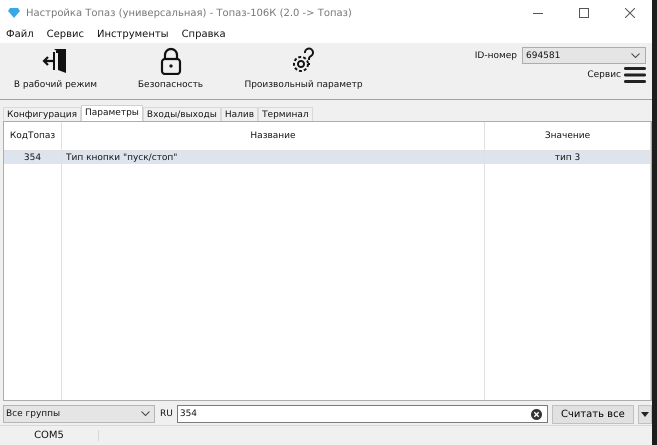 This screenshot has height=445, width=657. What do you see at coordinates (204, 34) in the screenshot?
I see `menu-item: Справка` at bounding box center [204, 34].